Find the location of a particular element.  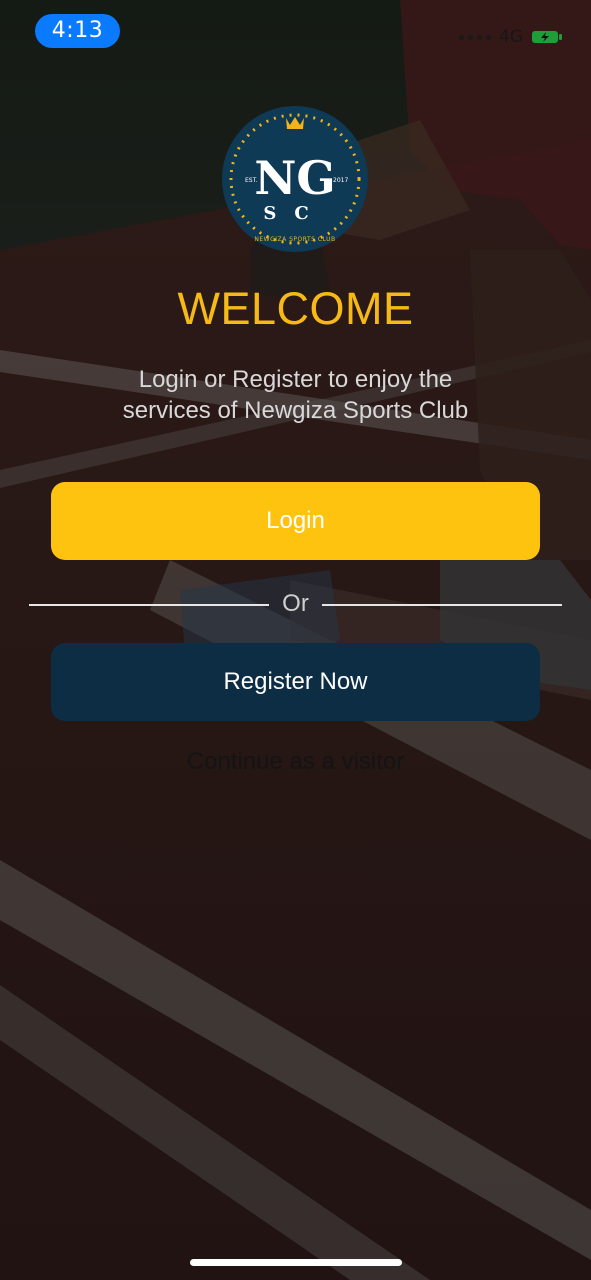

logo-monogram-bottom: SC is located at coordinates (294, 213).